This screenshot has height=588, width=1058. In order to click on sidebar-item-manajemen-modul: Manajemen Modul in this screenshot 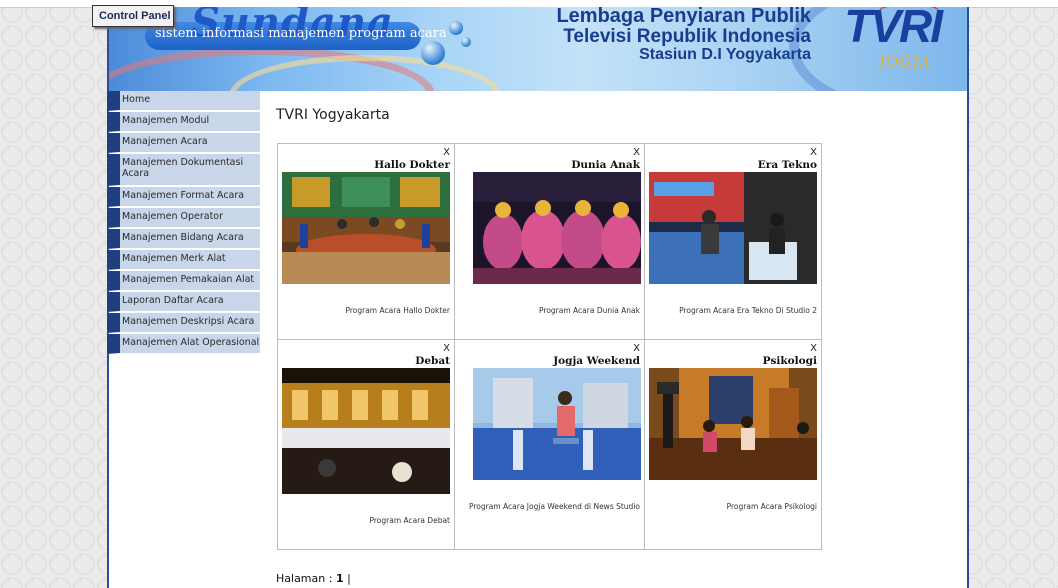, I will do `click(183, 122)`.